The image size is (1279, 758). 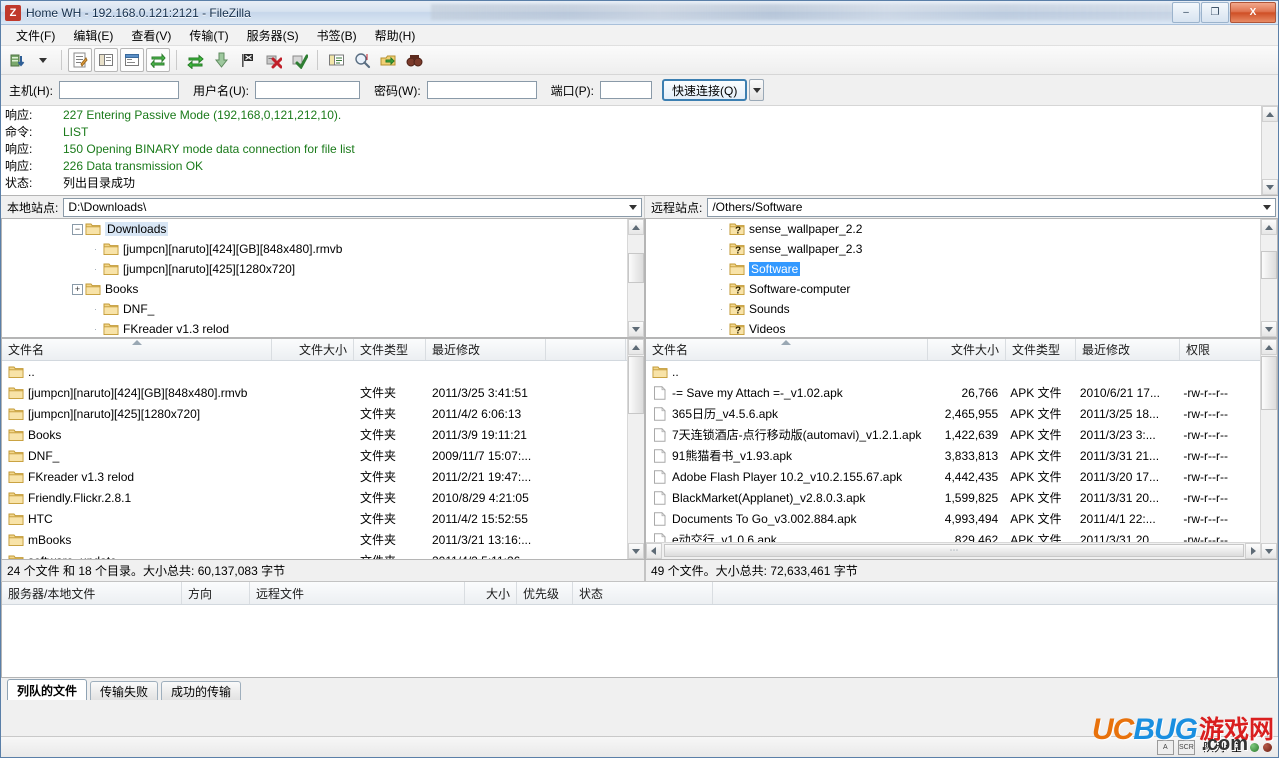 I want to click on site-manager-dropdown-icon, so click(x=43, y=60).